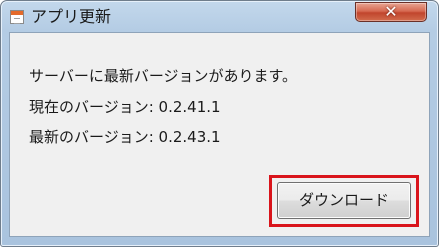 The image size is (439, 247). What do you see at coordinates (17, 17) in the screenshot?
I see `app-window-icon` at bounding box center [17, 17].